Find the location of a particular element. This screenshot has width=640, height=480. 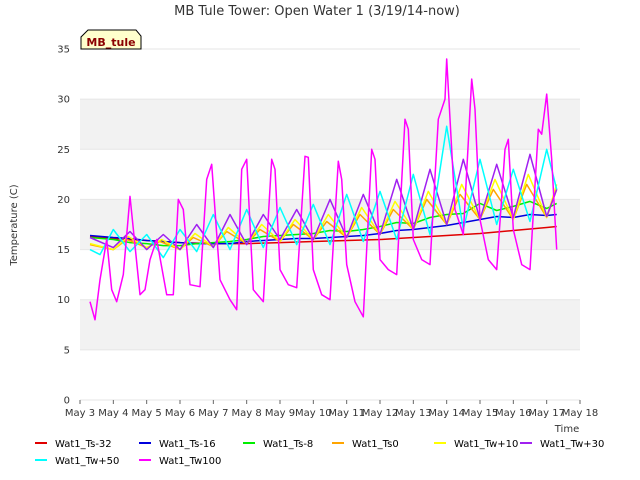

legend-label: Wat1_Ts-8 is located at coordinates (288, 444).